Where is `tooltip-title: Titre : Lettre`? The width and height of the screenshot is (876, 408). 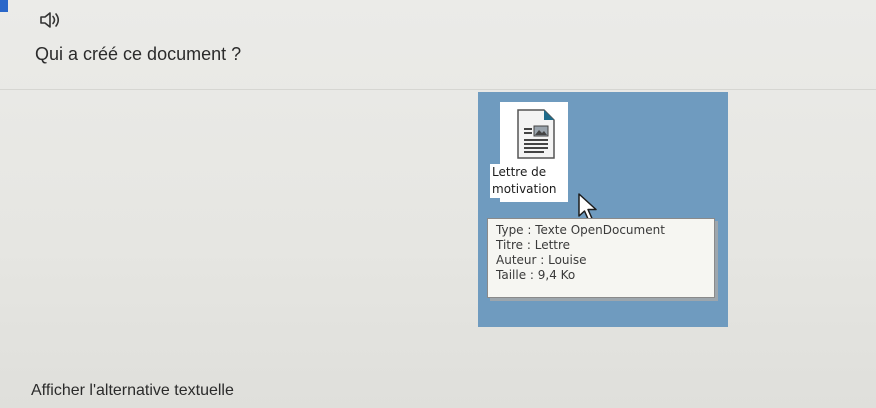 tooltip-title: Titre : Lettre is located at coordinates (533, 245).